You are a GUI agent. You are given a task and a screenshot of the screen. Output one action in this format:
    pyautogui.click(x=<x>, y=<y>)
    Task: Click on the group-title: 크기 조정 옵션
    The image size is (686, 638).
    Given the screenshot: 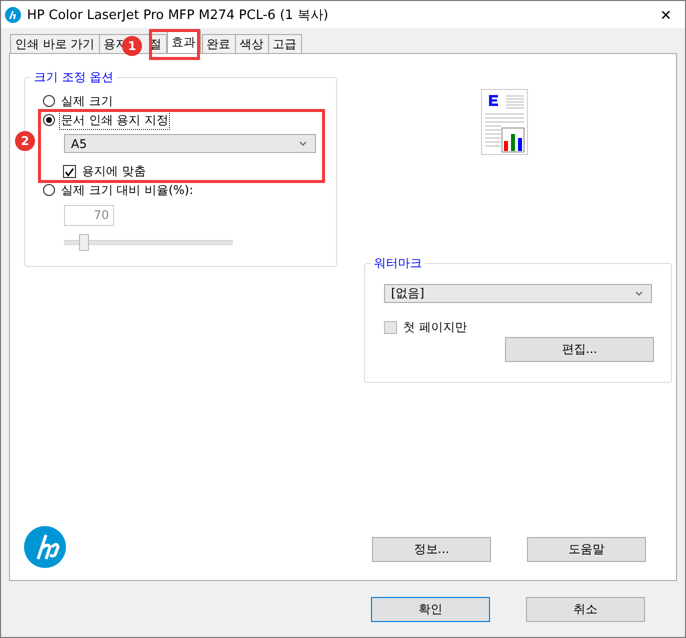 What is the action you would take?
    pyautogui.click(x=74, y=77)
    